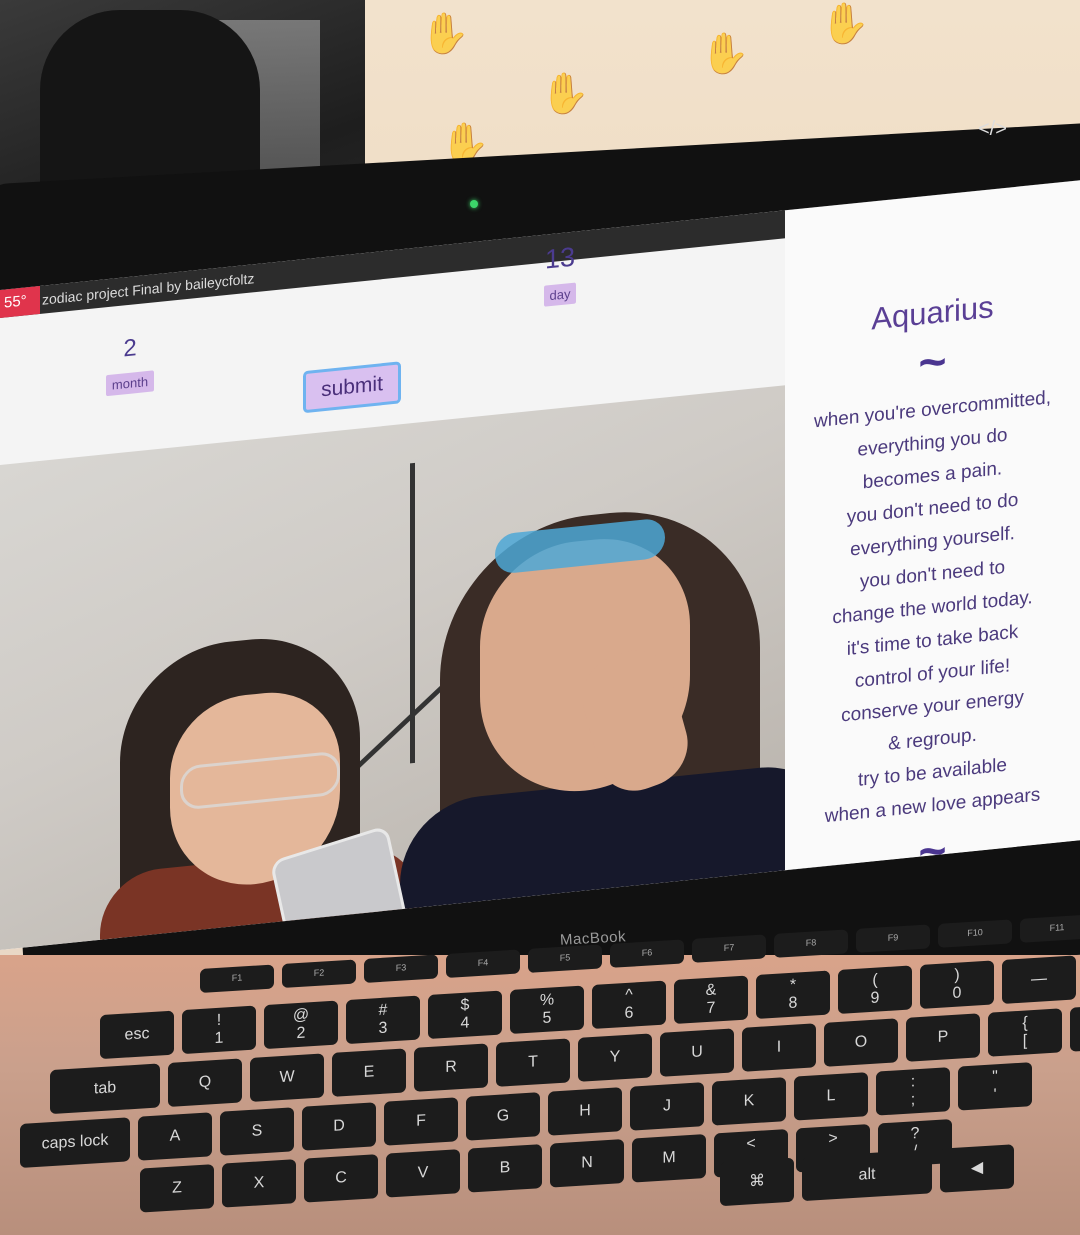 This screenshot has width=1080, height=1235. Describe the element at coordinates (793, 994) in the screenshot. I see `keyboard-key: * 8` at that location.